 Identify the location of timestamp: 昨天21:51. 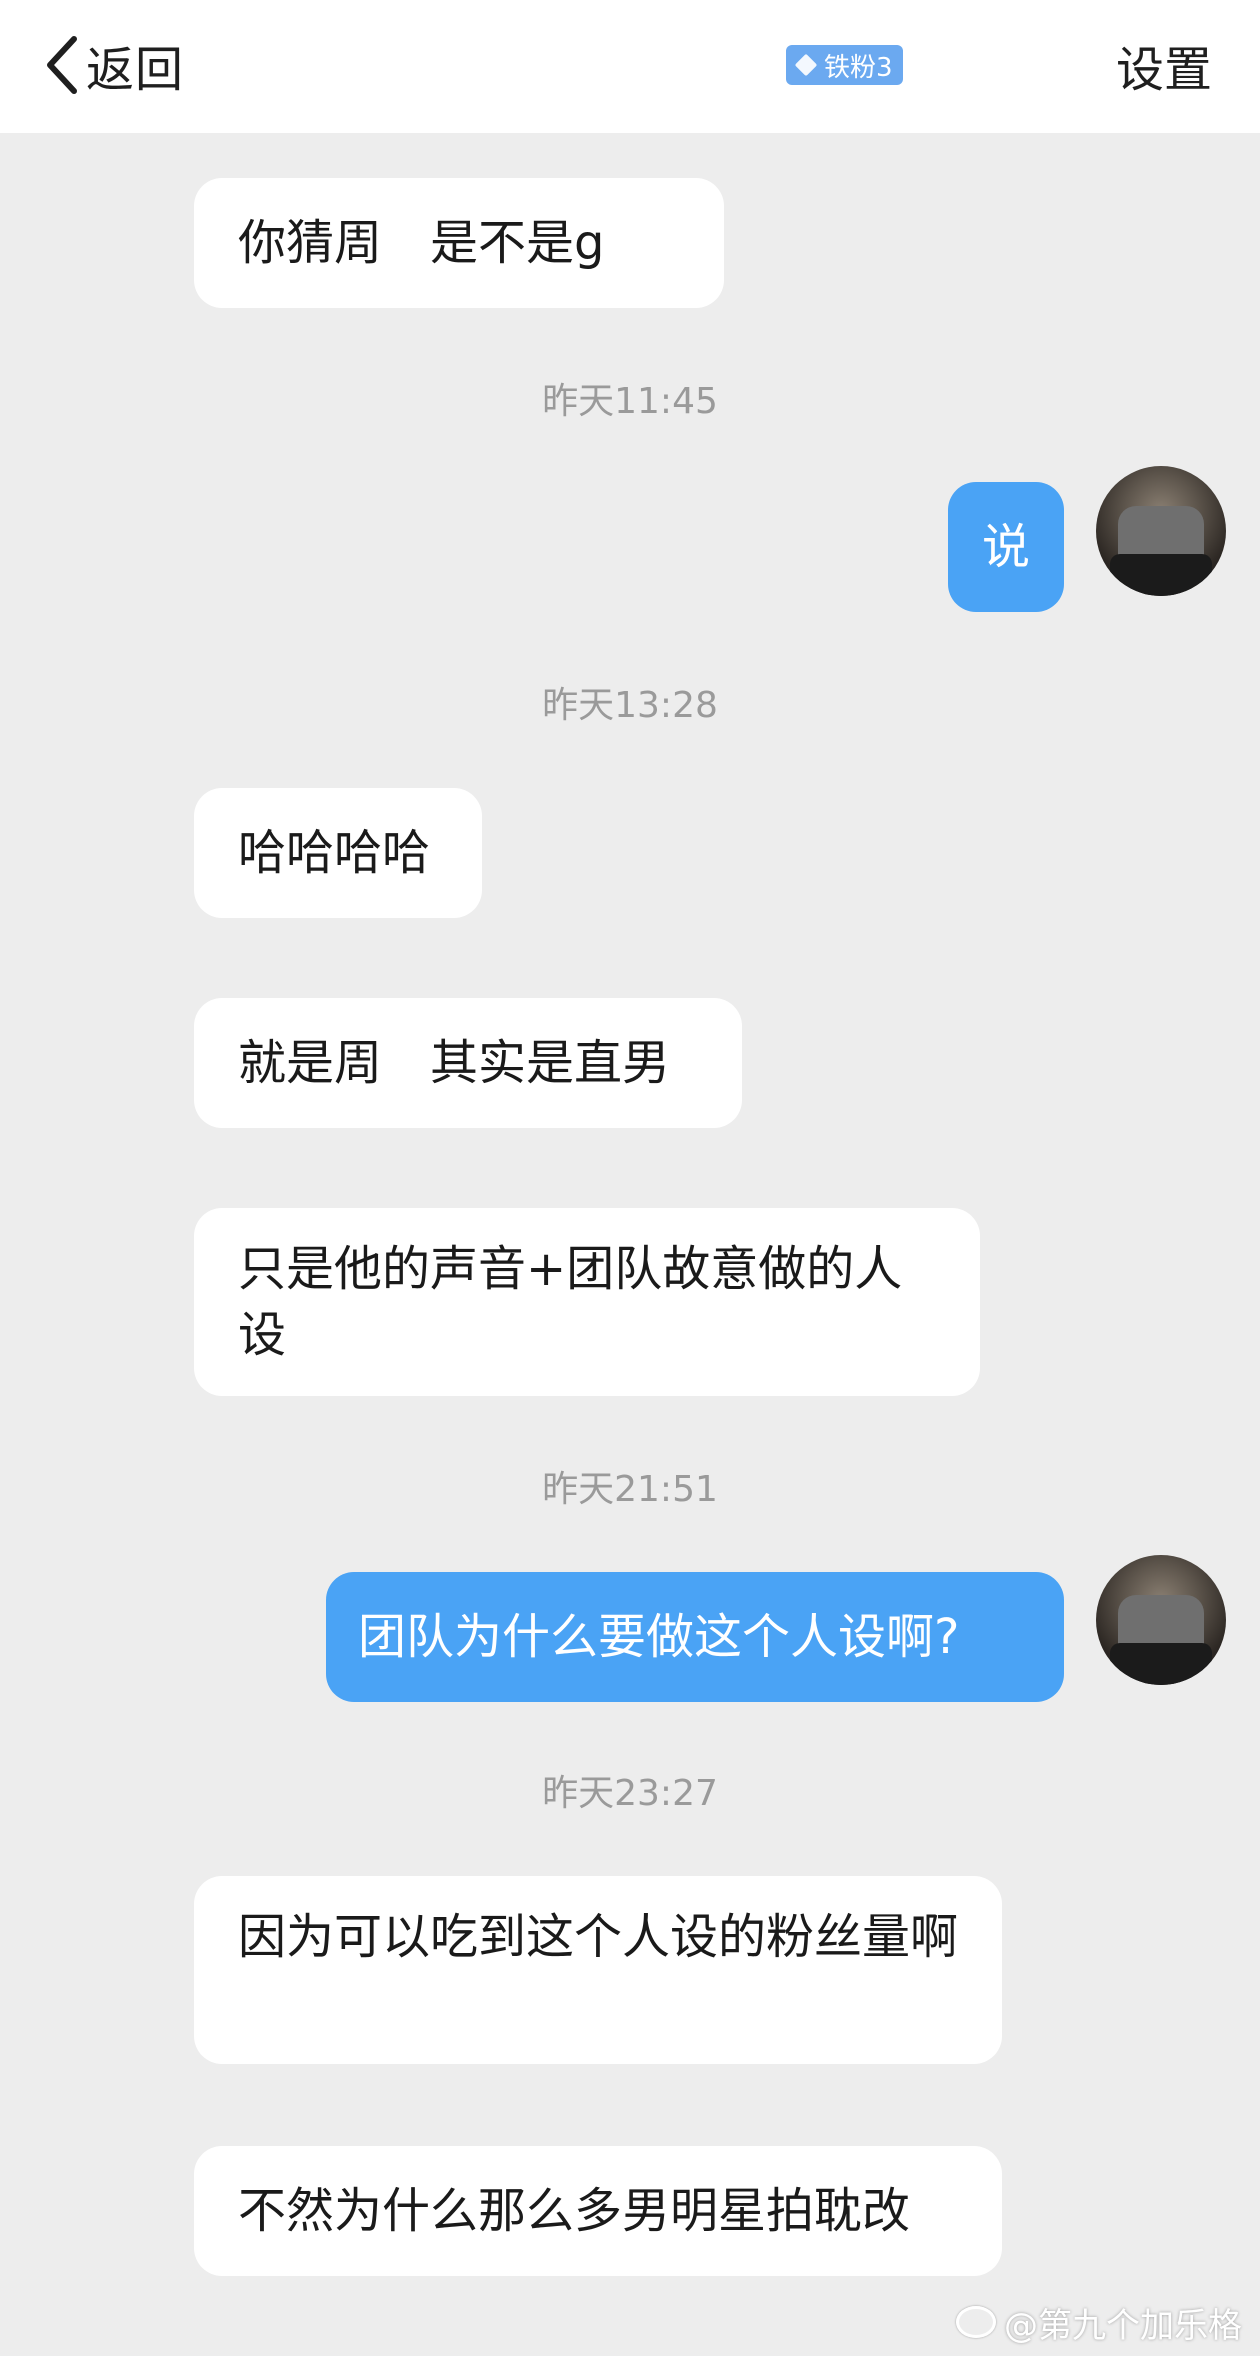
(630, 1489).